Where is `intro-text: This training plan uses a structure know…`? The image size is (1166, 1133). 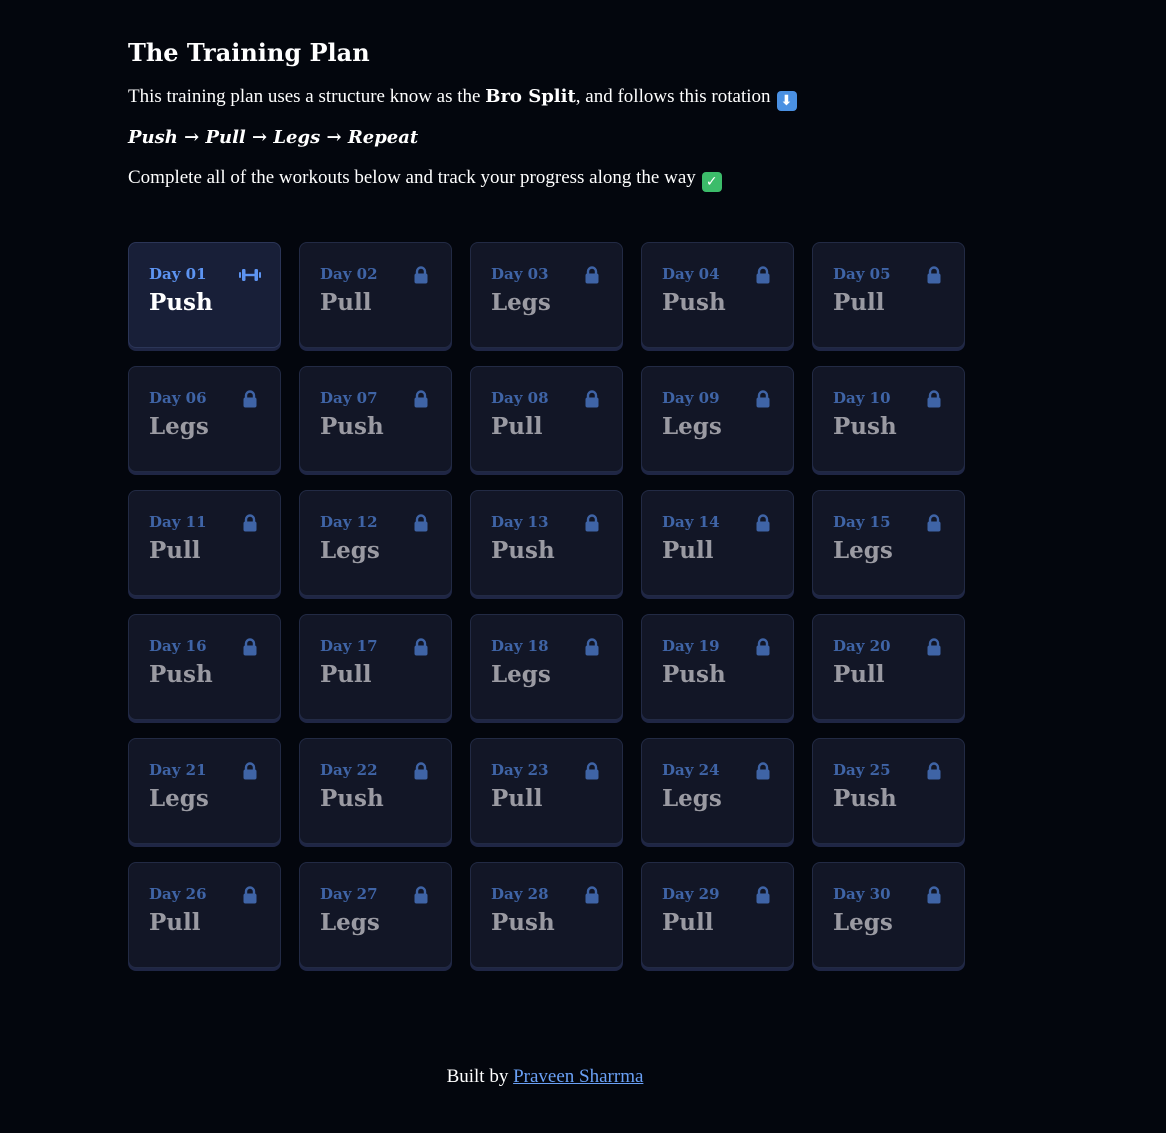 intro-text: This training plan uses a structure know… is located at coordinates (578, 97).